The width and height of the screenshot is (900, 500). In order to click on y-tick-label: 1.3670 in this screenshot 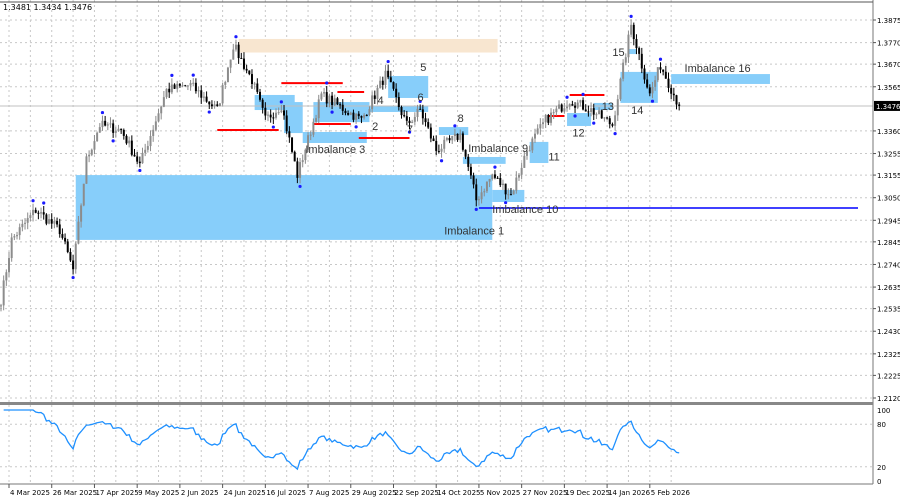, I will do `click(888, 65)`.